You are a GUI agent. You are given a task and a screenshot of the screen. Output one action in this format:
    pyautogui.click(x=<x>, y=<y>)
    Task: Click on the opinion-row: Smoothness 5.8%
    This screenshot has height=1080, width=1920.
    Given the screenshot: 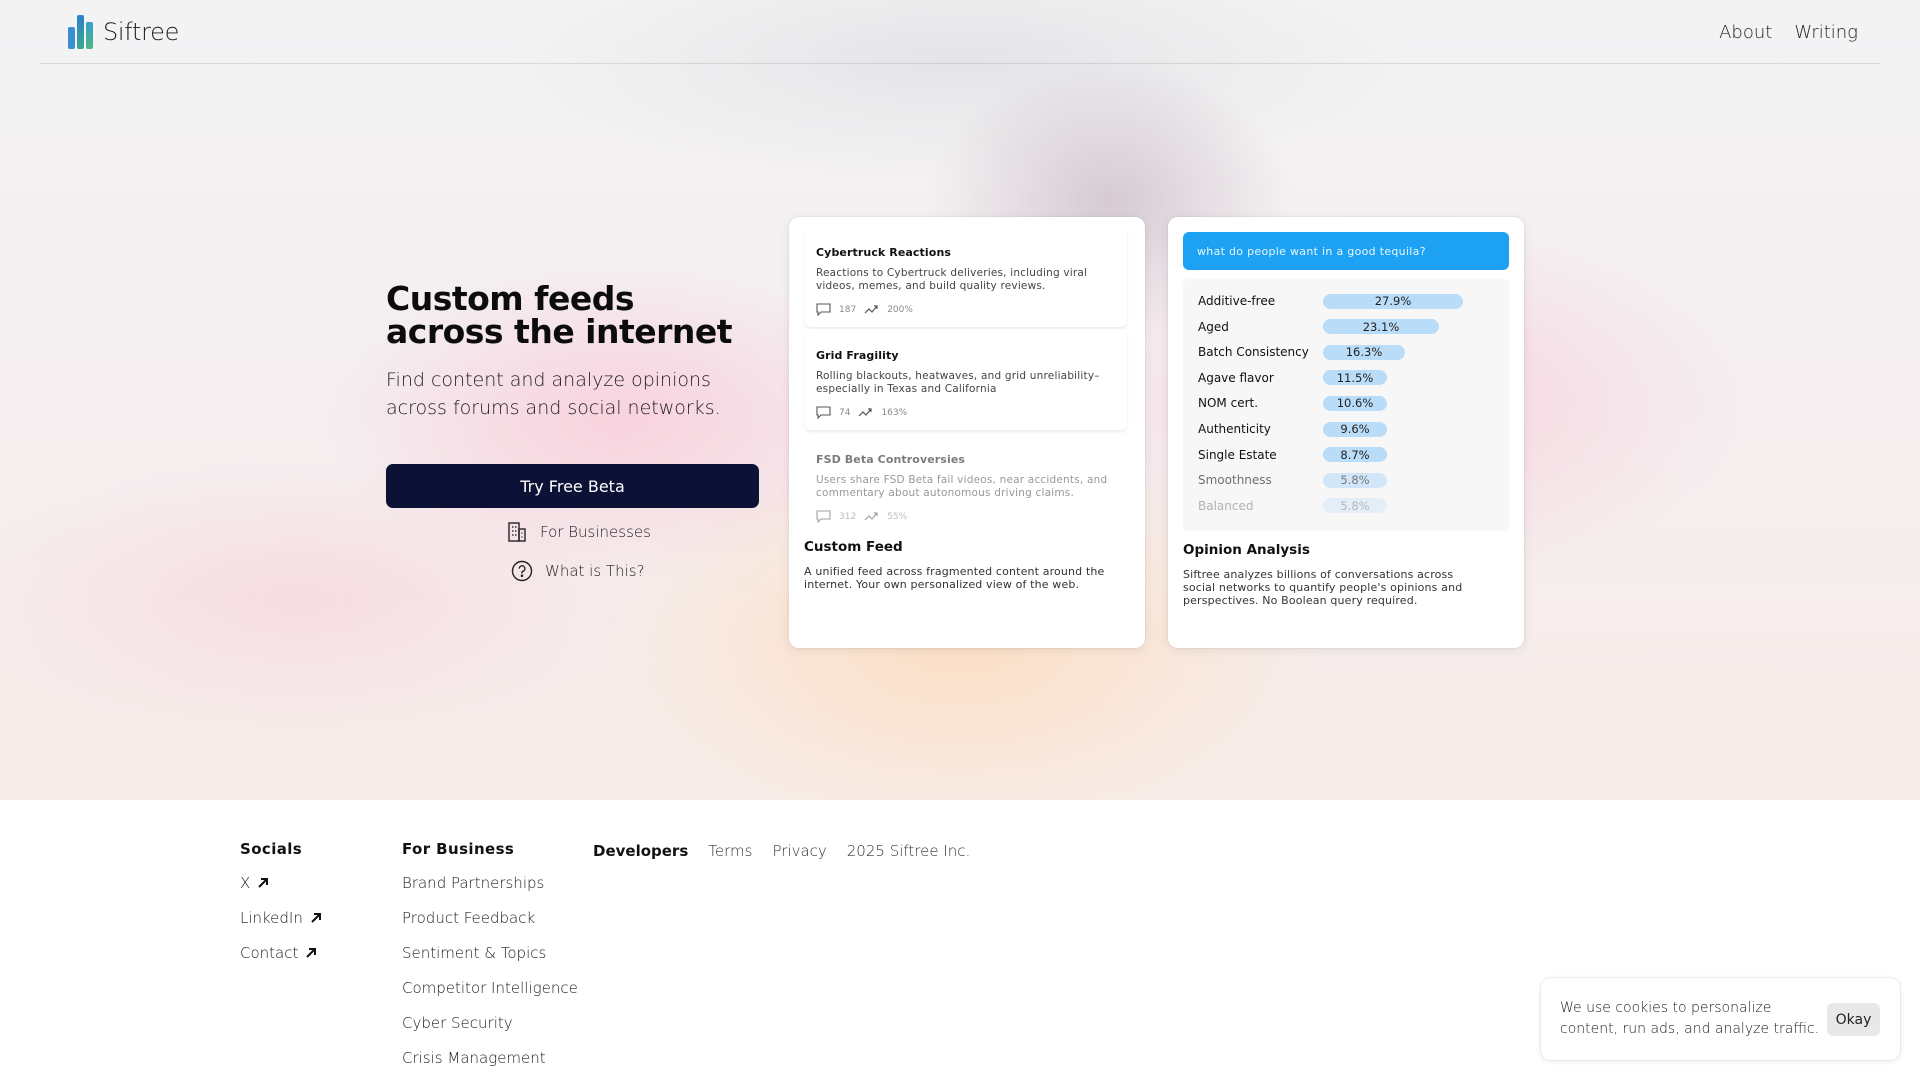 What is the action you would take?
    pyautogui.click(x=1292, y=480)
    